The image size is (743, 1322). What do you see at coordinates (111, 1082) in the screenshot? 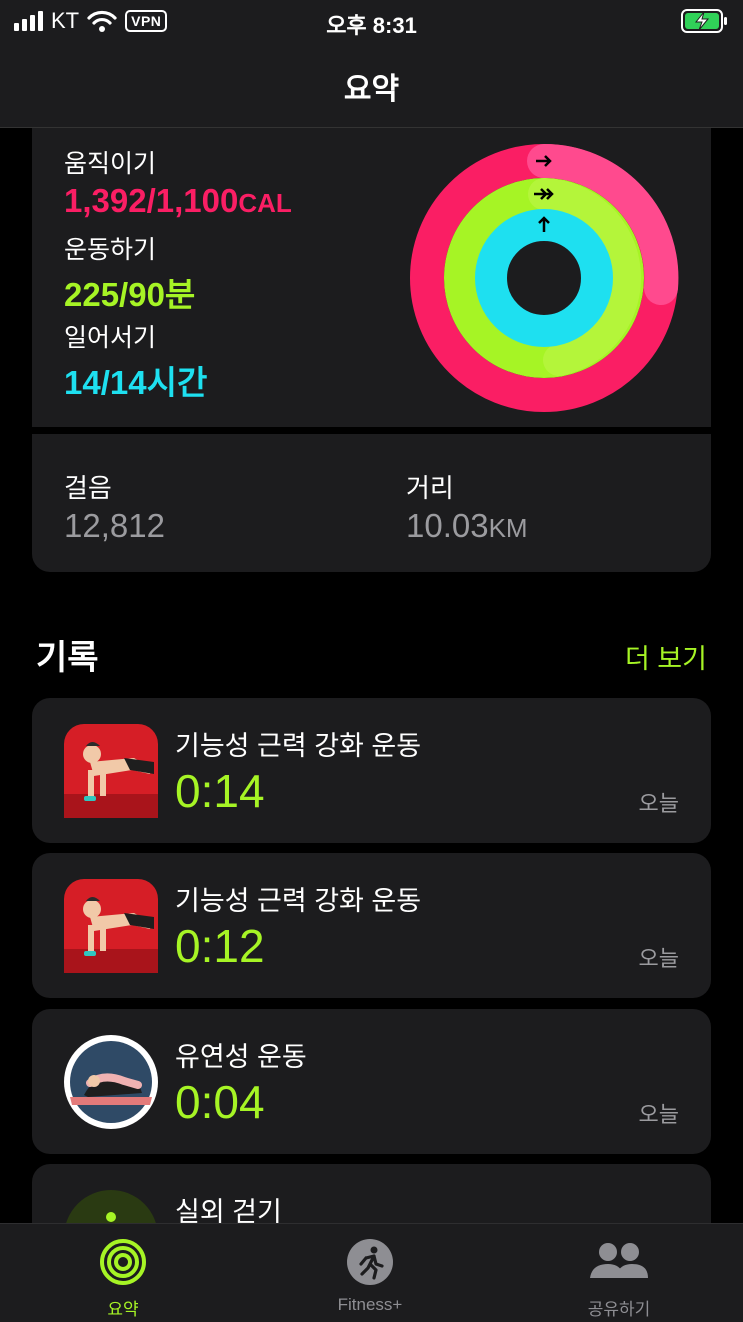
I see `stretch-icon` at bounding box center [111, 1082].